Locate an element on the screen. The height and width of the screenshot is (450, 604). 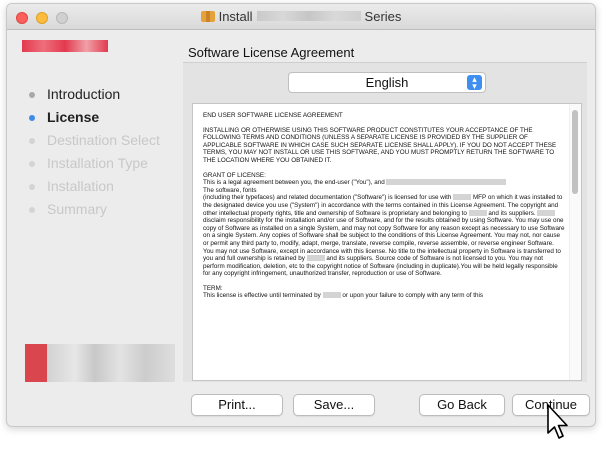
title-suffix: Series is located at coordinates (383, 16).